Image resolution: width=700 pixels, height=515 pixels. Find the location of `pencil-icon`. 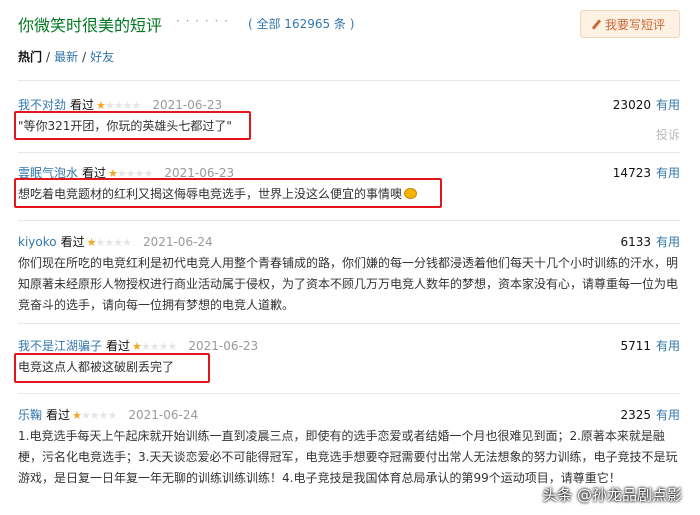

pencil-icon is located at coordinates (596, 24).